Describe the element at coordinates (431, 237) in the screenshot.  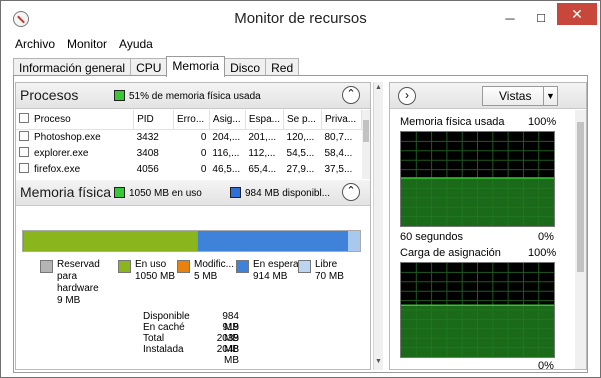
I see `graph1-time: 60 segundos` at that location.